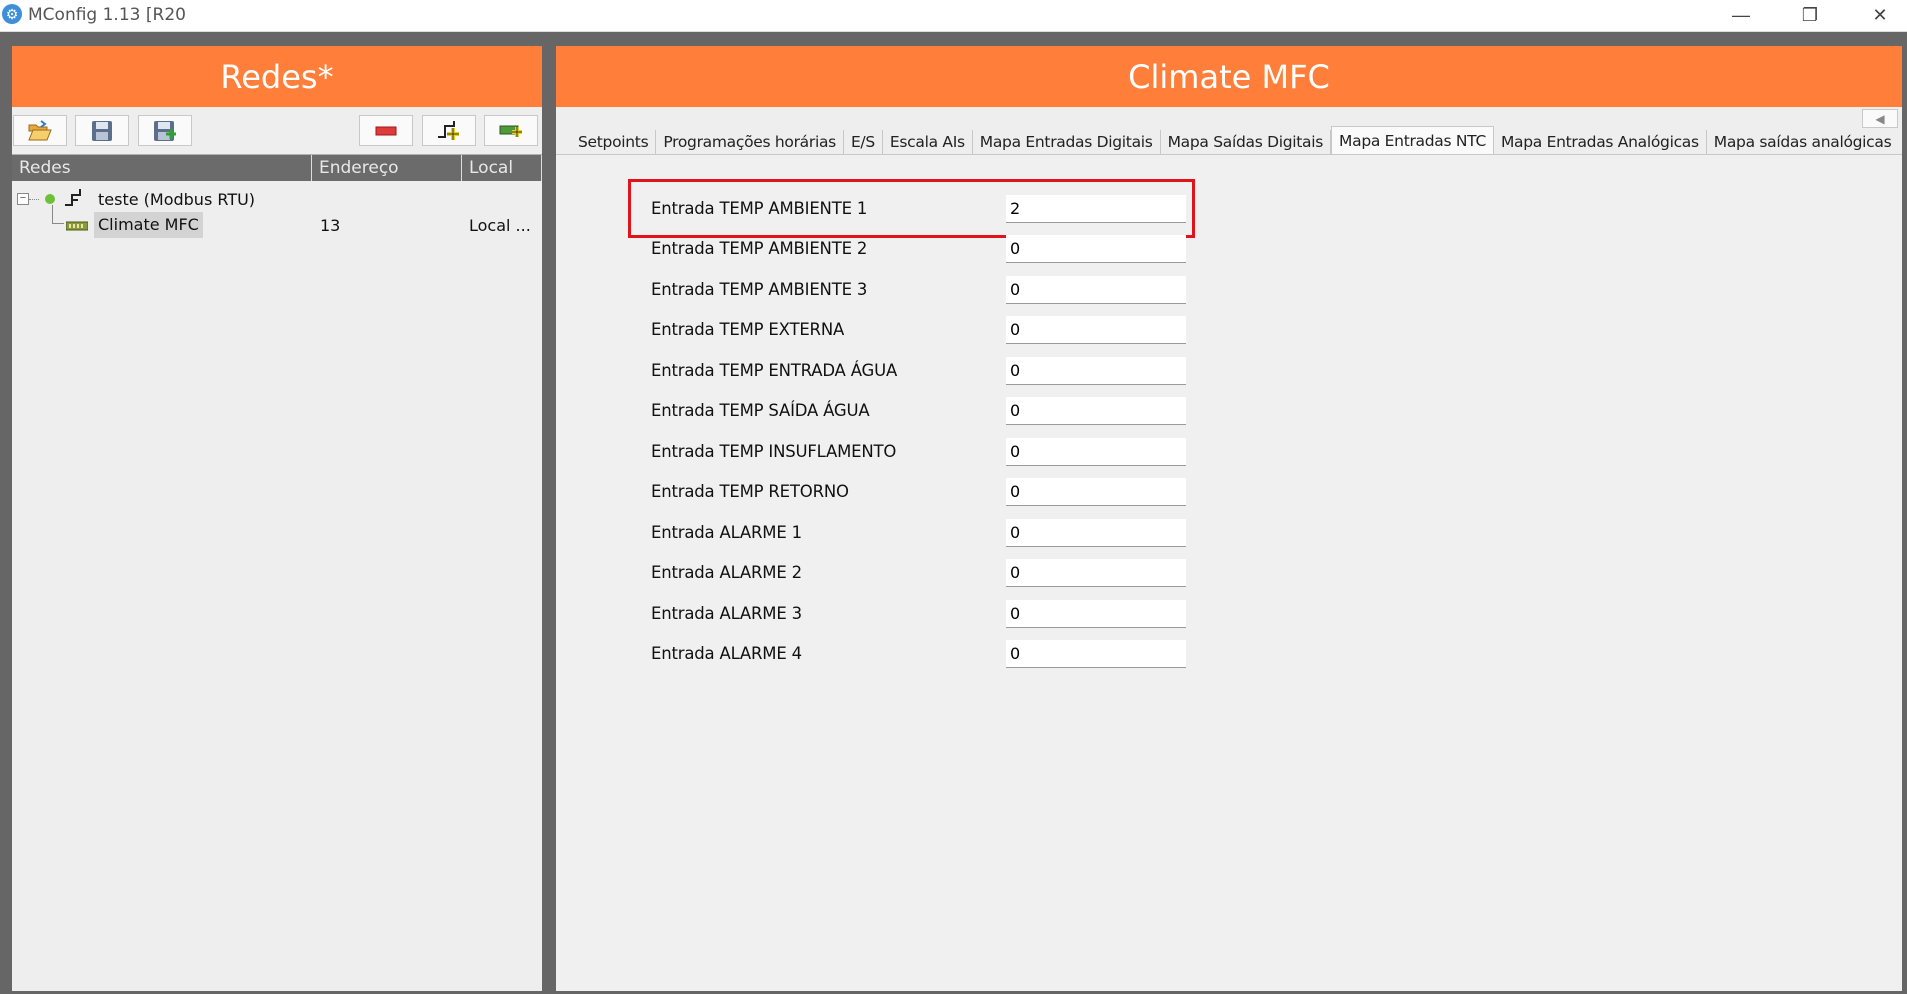 The image size is (1907, 994). I want to click on networks-panel-title: Redes*, so click(277, 76).